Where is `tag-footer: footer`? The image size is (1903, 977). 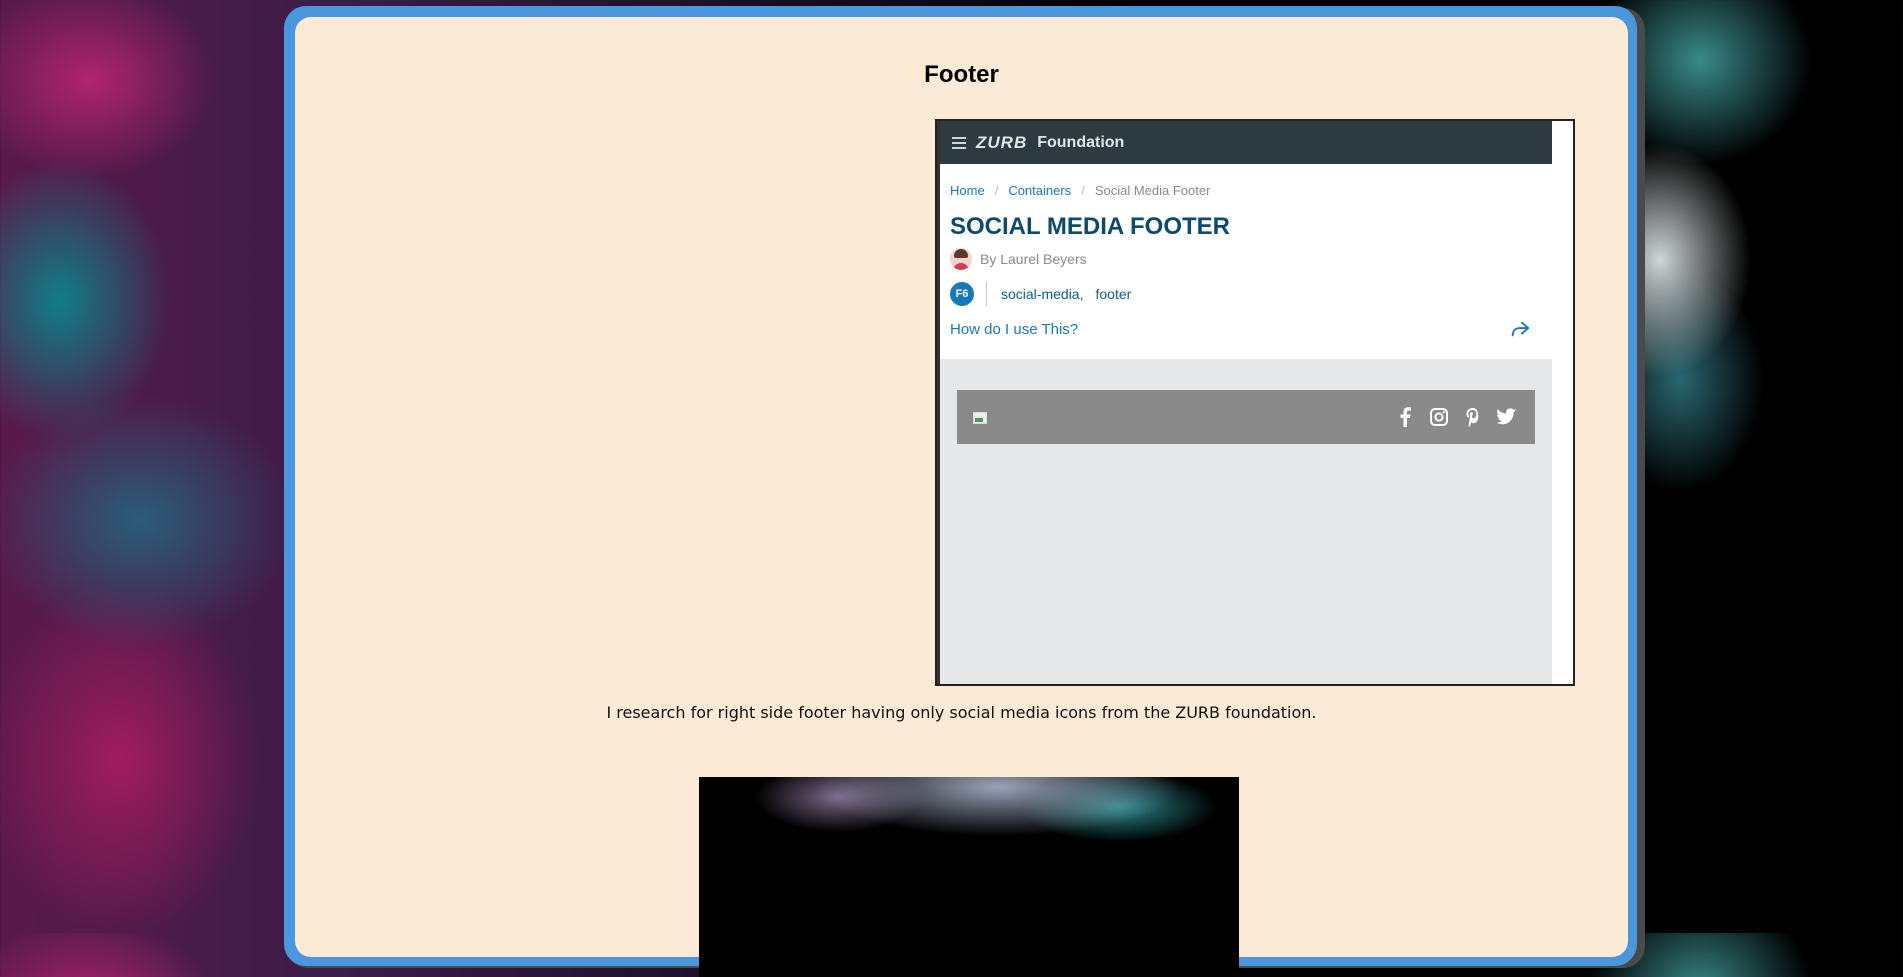 tag-footer: footer is located at coordinates (1113, 294).